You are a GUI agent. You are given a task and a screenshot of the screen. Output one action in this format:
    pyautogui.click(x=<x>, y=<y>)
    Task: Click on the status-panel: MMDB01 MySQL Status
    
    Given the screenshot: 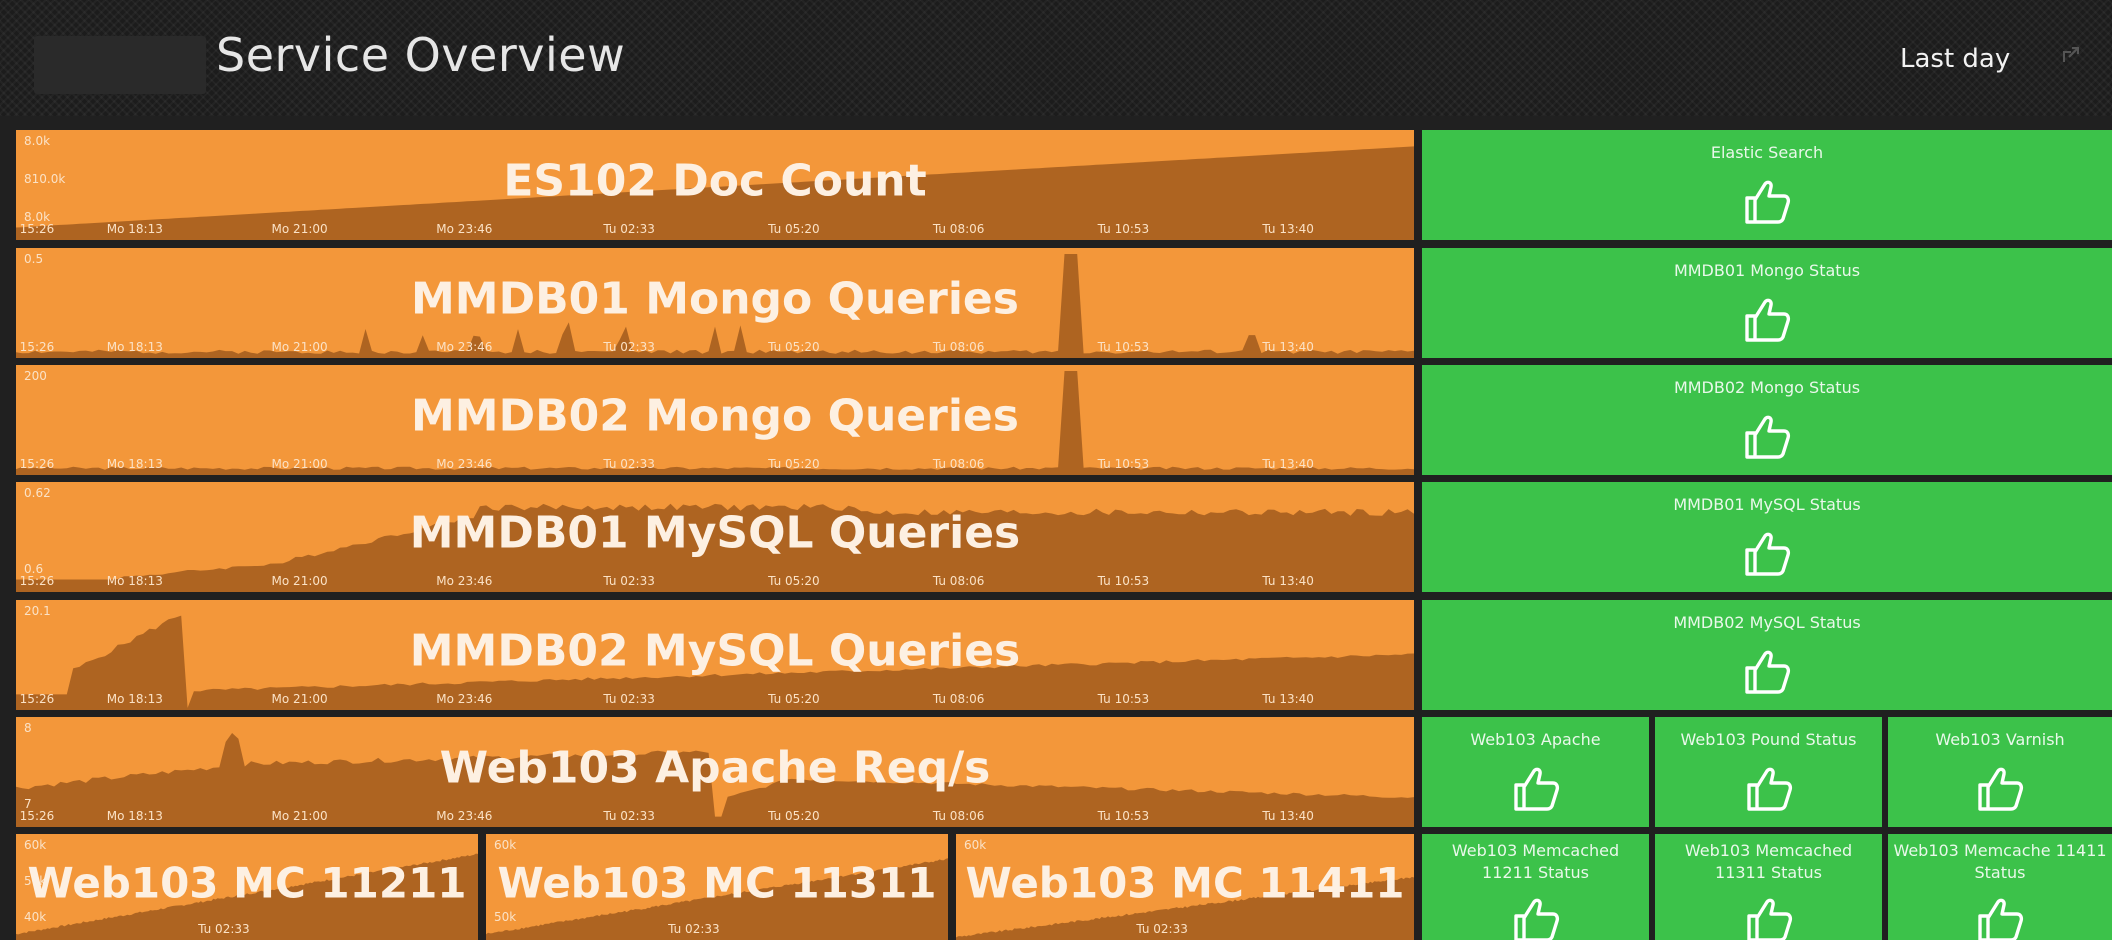 What is the action you would take?
    pyautogui.click(x=1767, y=537)
    